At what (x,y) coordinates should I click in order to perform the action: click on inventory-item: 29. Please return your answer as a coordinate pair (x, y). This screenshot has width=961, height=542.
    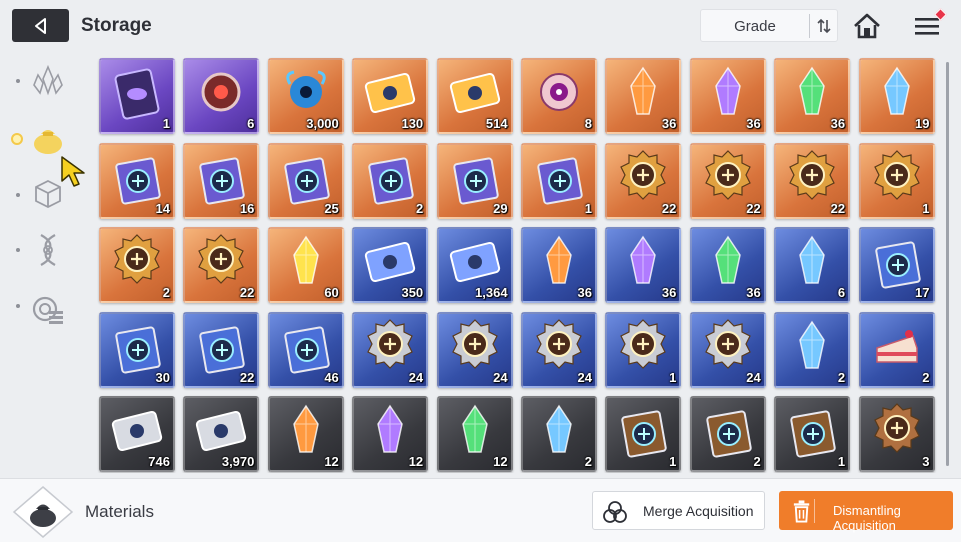
    Looking at the image, I should click on (474, 180).